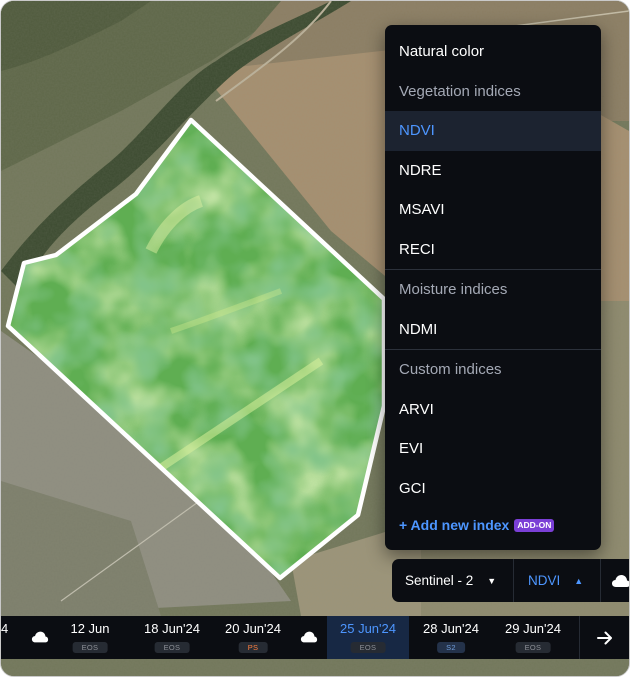 This screenshot has height=677, width=630. Describe the element at coordinates (172, 637) in the screenshot. I see `timeline-date-item: 18 Jun'24 EOS` at that location.